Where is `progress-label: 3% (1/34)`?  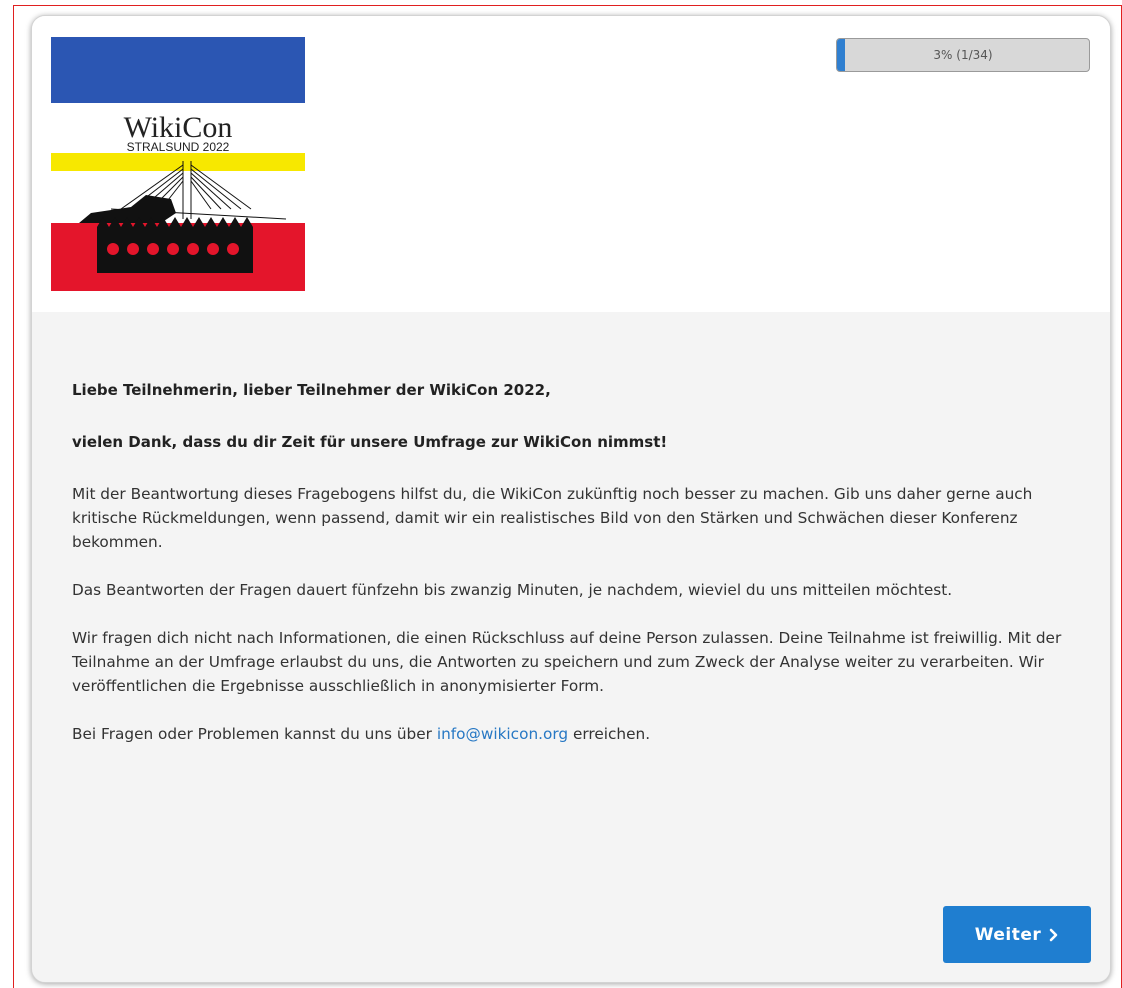
progress-label: 3% (1/34) is located at coordinates (963, 55).